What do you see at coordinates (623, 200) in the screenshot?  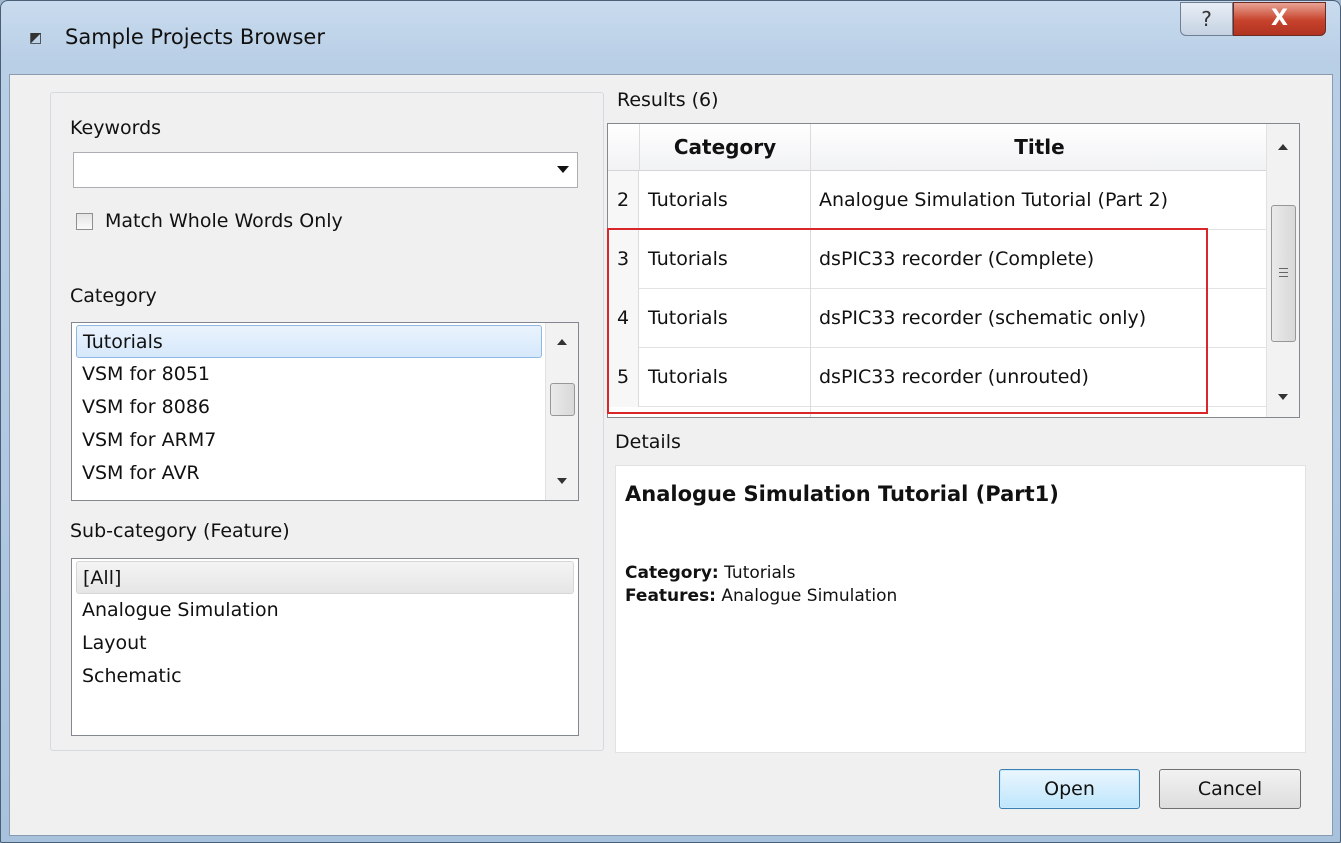 I see `row-number: 2` at bounding box center [623, 200].